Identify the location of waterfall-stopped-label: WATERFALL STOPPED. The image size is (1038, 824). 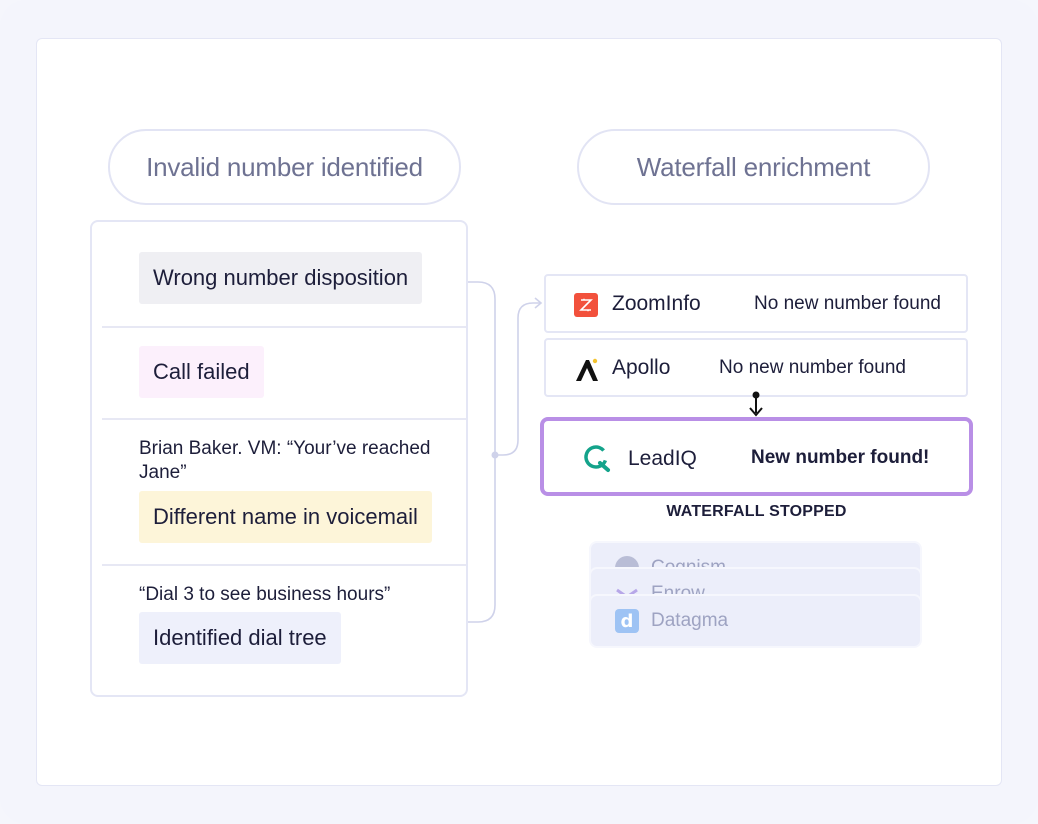
(756, 511).